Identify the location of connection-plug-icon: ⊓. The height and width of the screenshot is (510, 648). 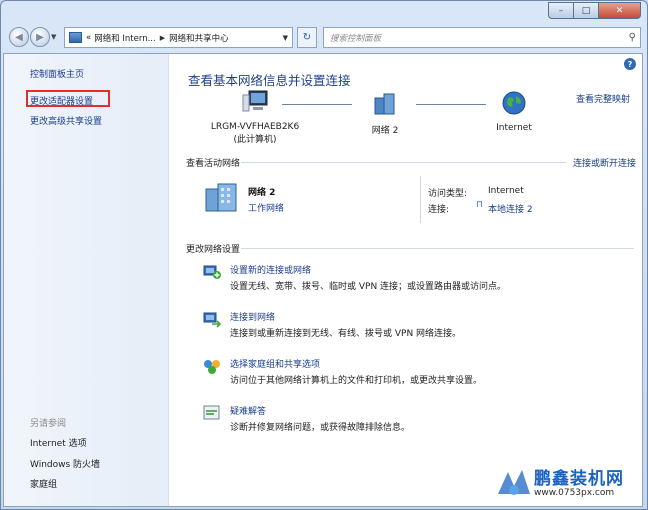
(480, 205).